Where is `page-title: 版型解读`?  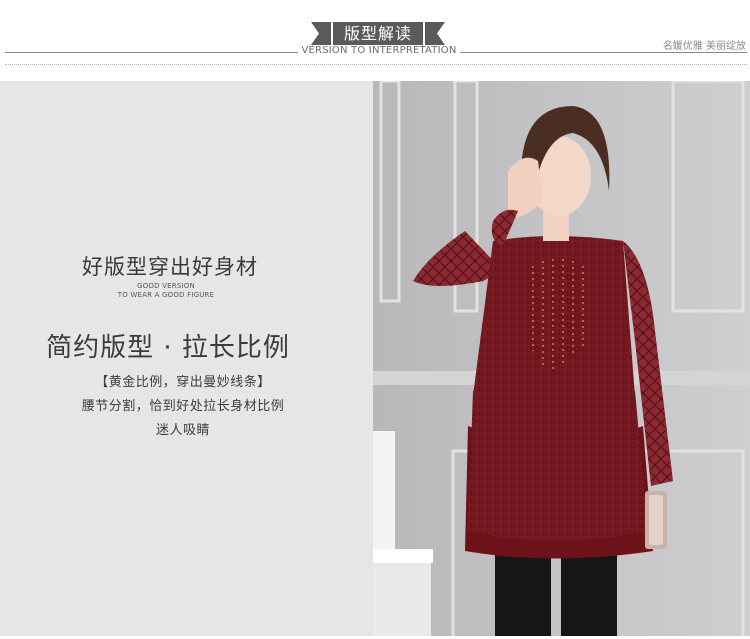
page-title: 版型解读 is located at coordinates (377, 33).